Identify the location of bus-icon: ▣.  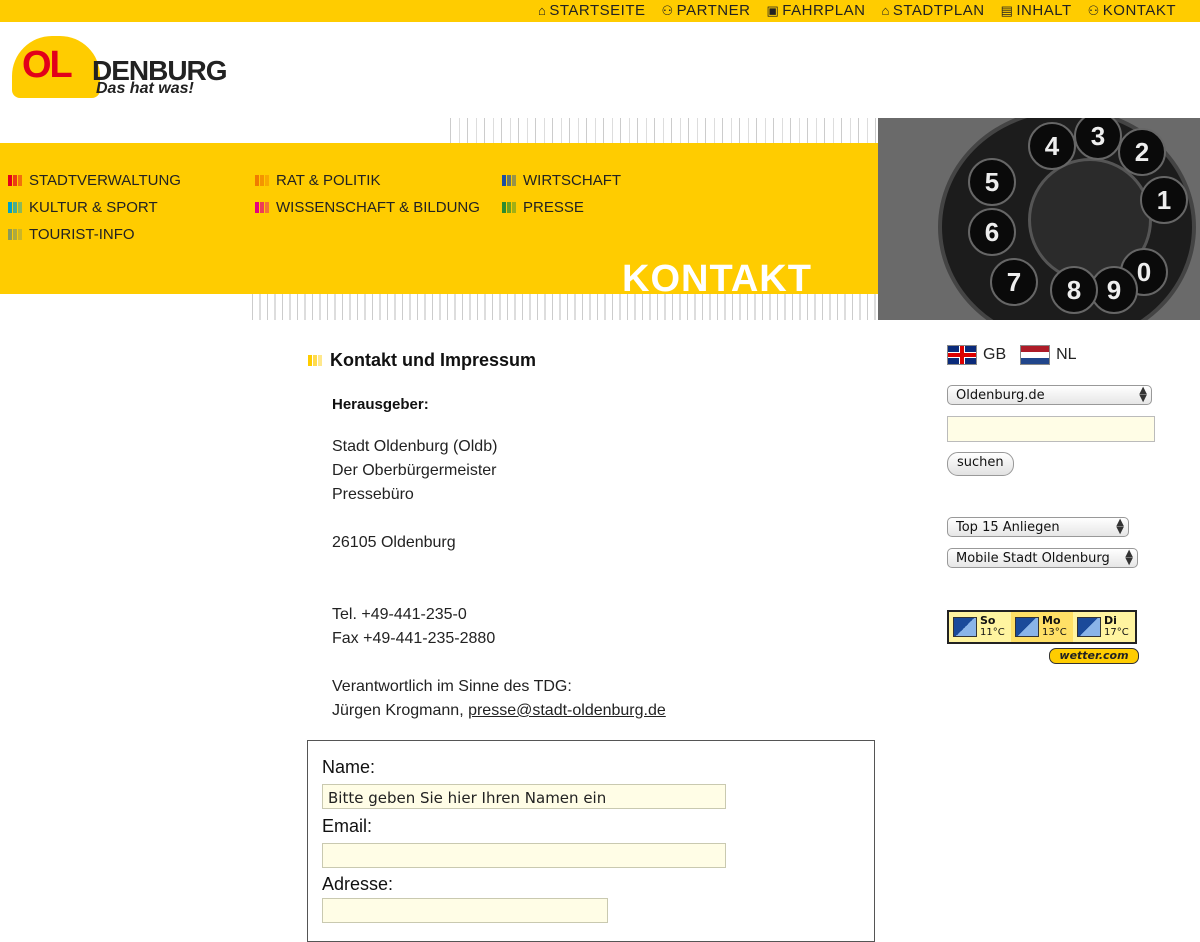
(773, 10).